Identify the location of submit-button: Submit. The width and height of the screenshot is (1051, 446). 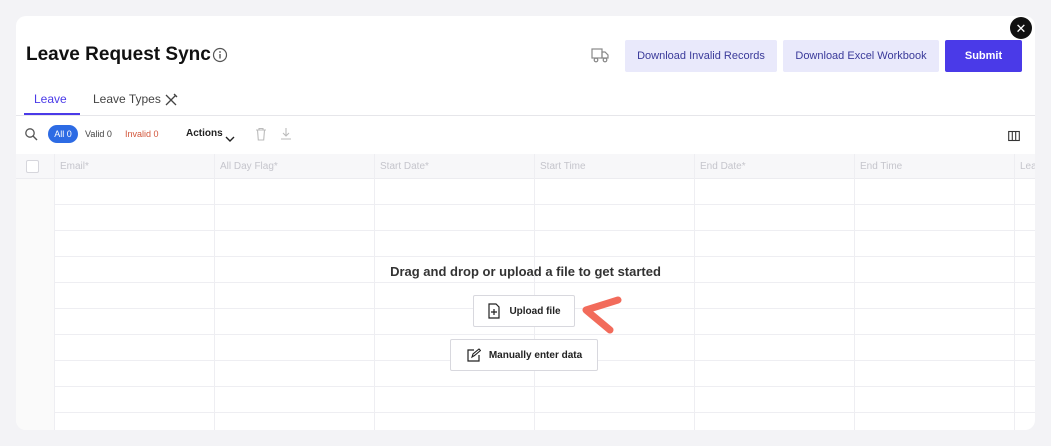
(983, 56).